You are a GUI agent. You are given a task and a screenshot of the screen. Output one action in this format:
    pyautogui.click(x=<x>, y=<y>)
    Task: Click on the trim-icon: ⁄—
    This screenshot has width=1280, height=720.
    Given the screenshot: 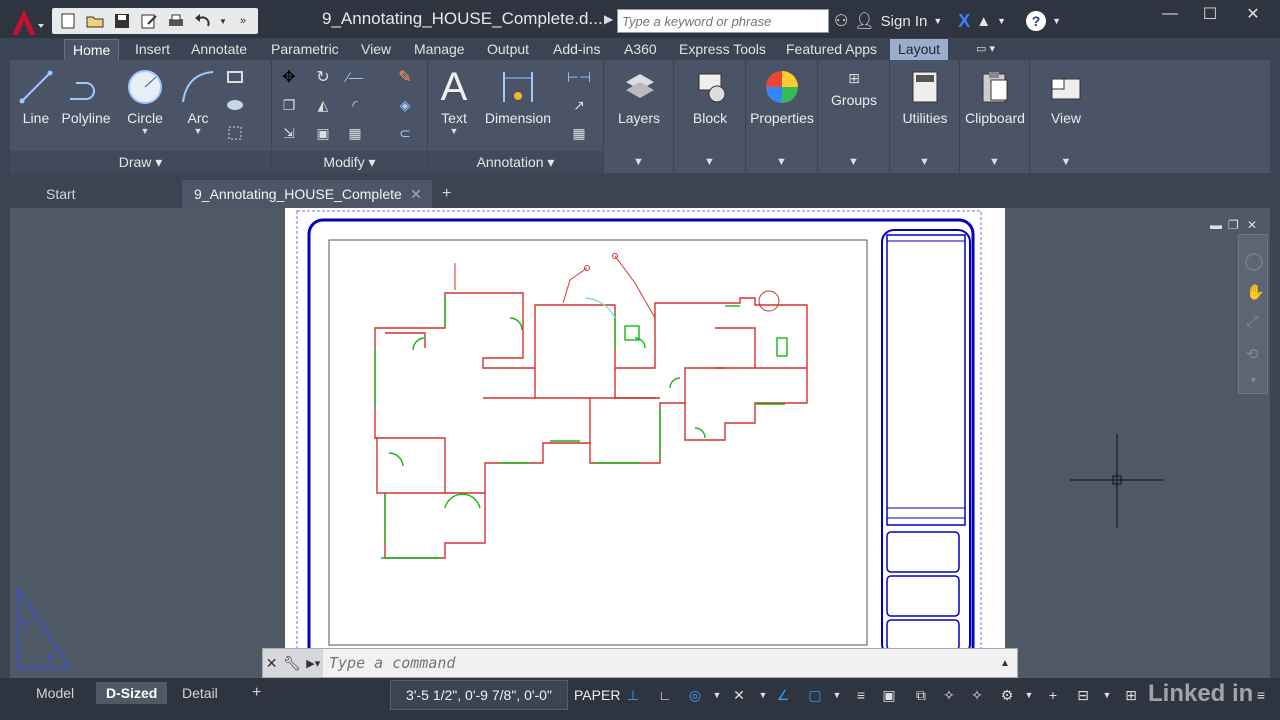 What is the action you would take?
    pyautogui.click(x=355, y=77)
    